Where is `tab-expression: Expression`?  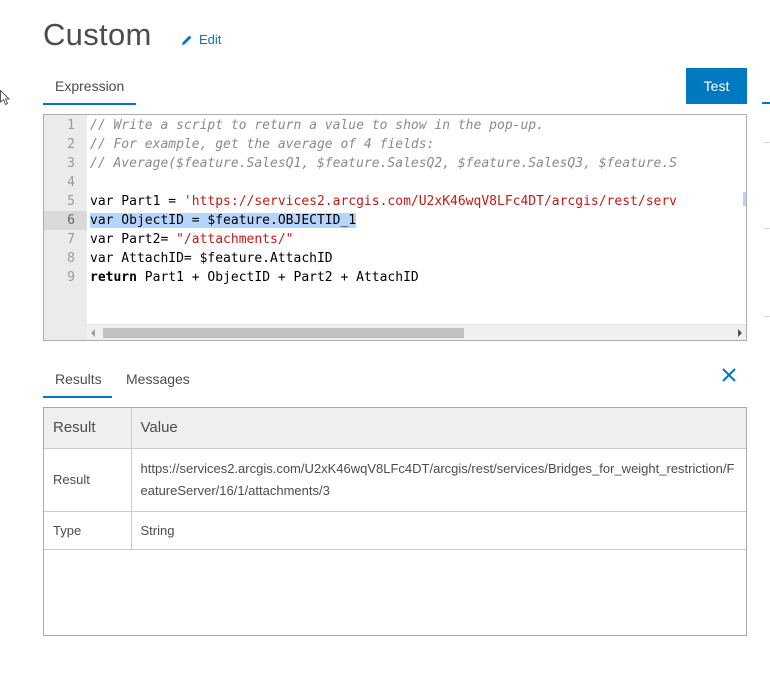
tab-expression: Expression is located at coordinates (89, 87).